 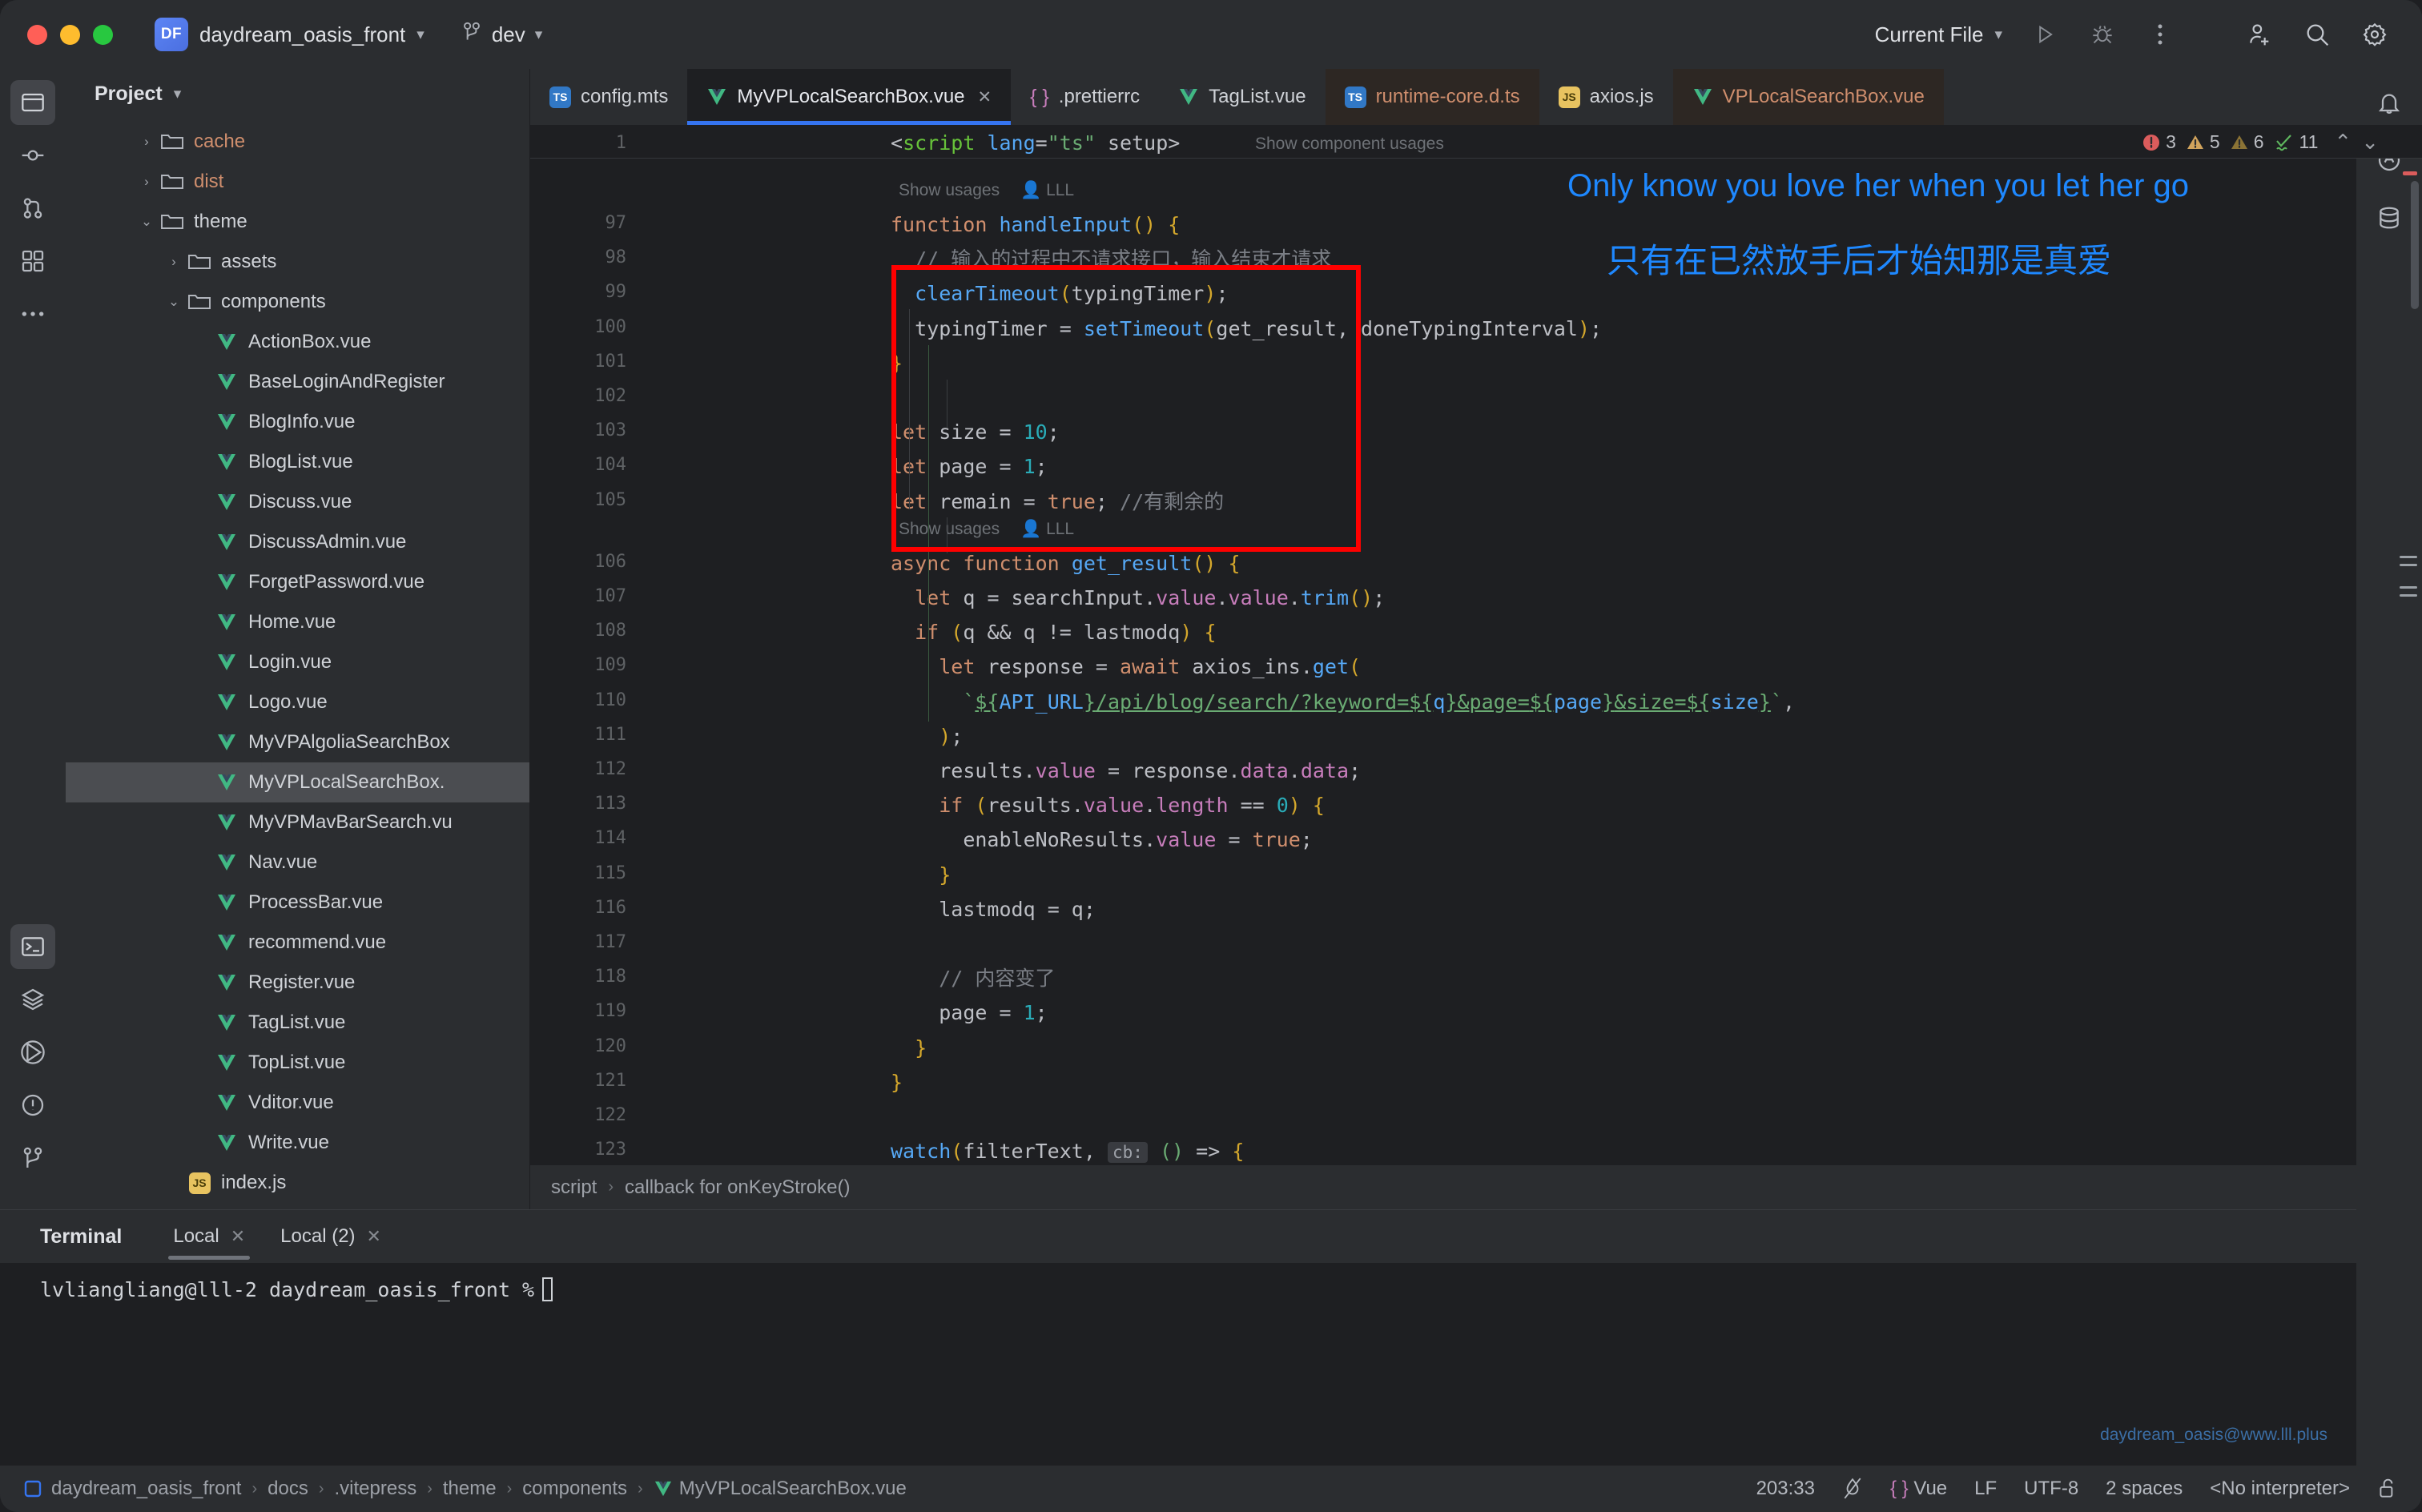 I want to click on project-panel-header: Project ▾, so click(x=297, y=94).